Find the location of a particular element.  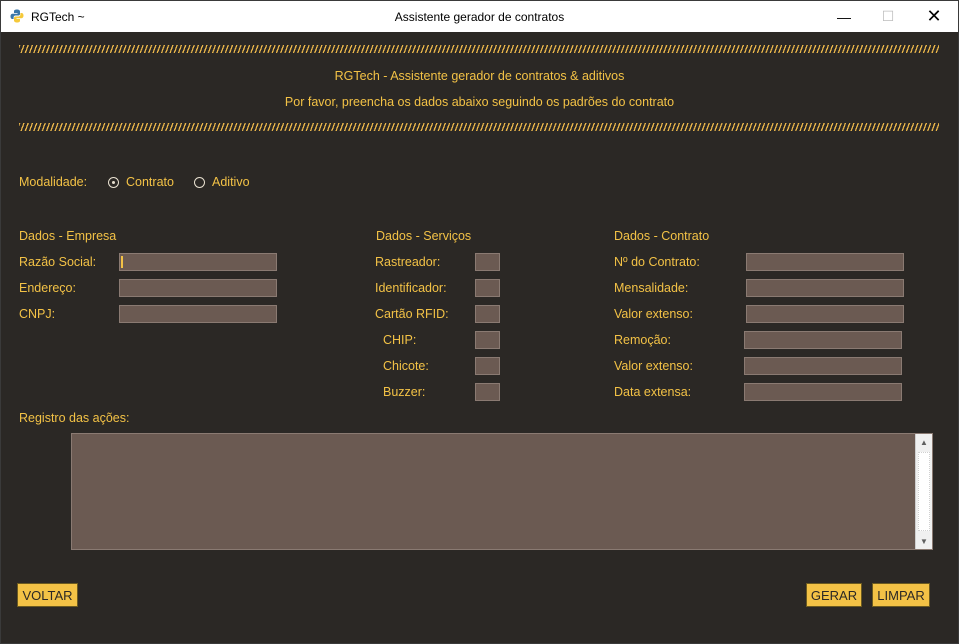

endereco-label: Endereço: is located at coordinates (47, 288).